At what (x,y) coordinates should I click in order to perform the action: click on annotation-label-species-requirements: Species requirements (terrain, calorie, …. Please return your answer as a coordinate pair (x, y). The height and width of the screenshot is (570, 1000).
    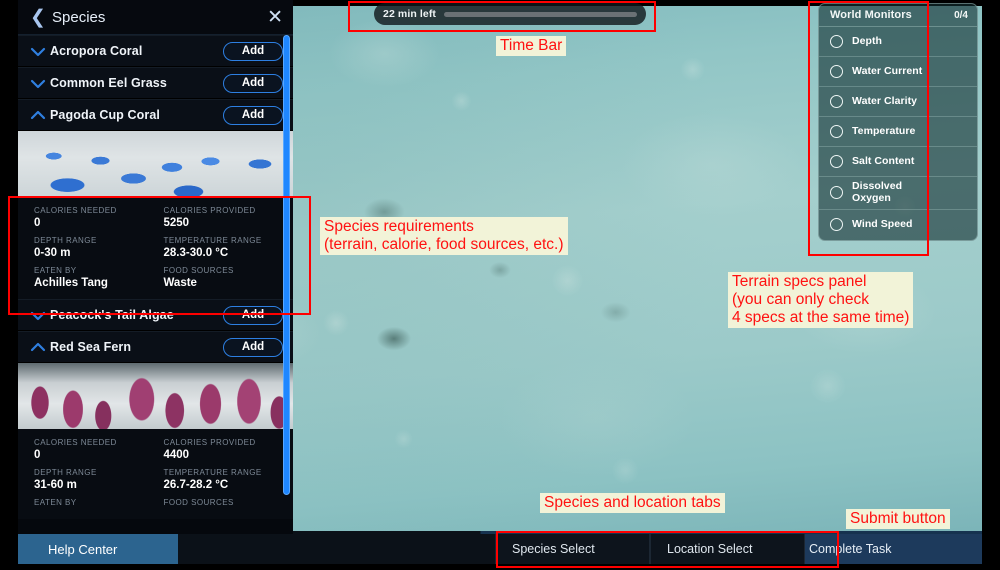
    Looking at the image, I should click on (444, 236).